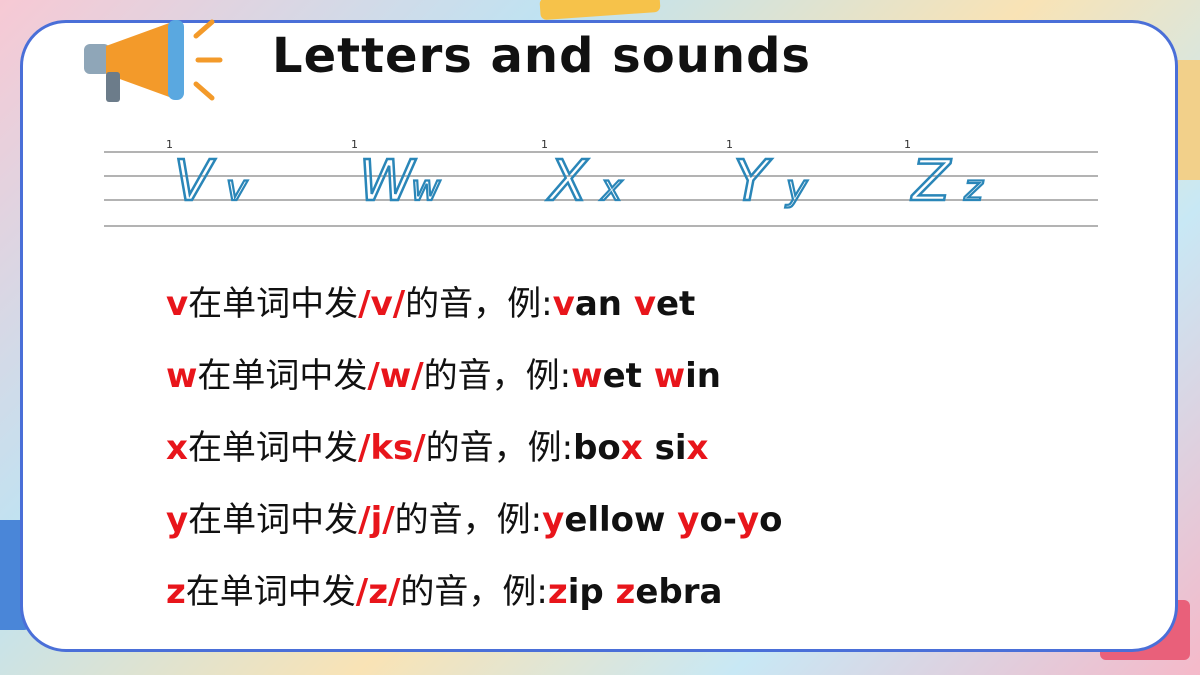 This screenshot has height=675, width=1200. Describe the element at coordinates (378, 592) in the screenshot. I see `rule-sound: /z/` at that location.